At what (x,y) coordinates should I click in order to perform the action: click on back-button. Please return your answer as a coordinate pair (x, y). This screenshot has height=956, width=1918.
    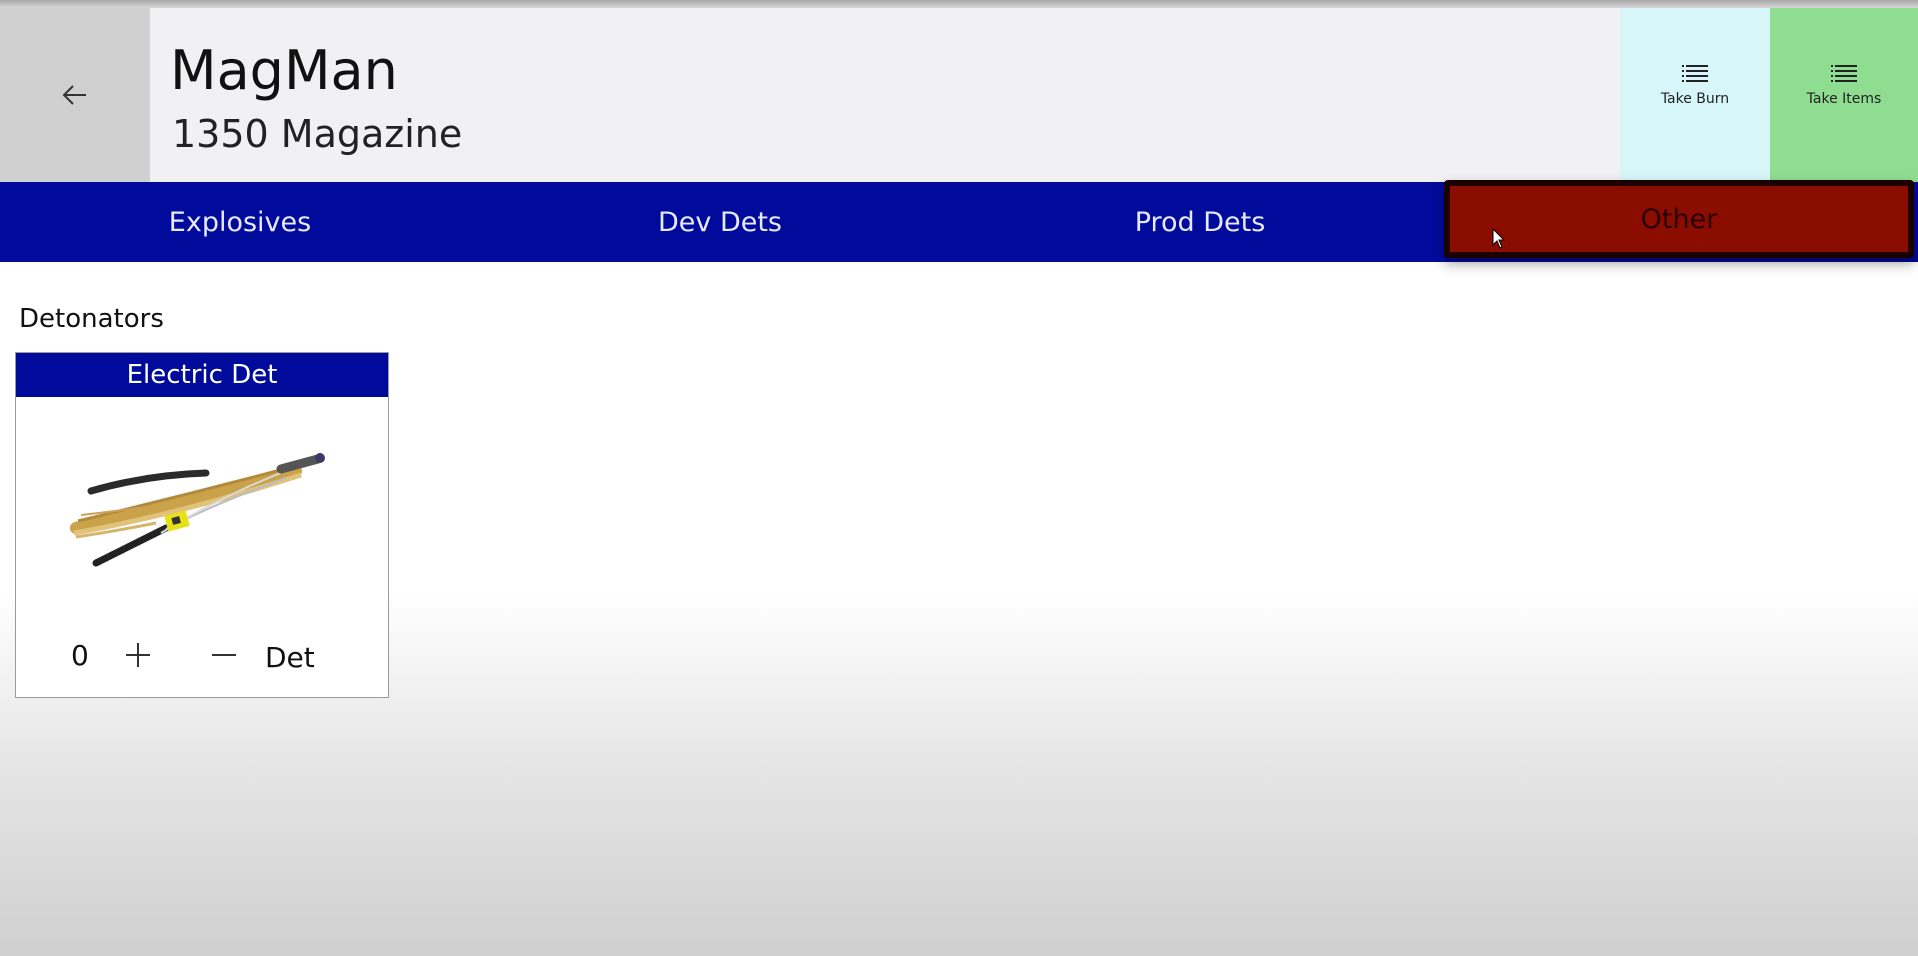
    Looking at the image, I should click on (75, 95).